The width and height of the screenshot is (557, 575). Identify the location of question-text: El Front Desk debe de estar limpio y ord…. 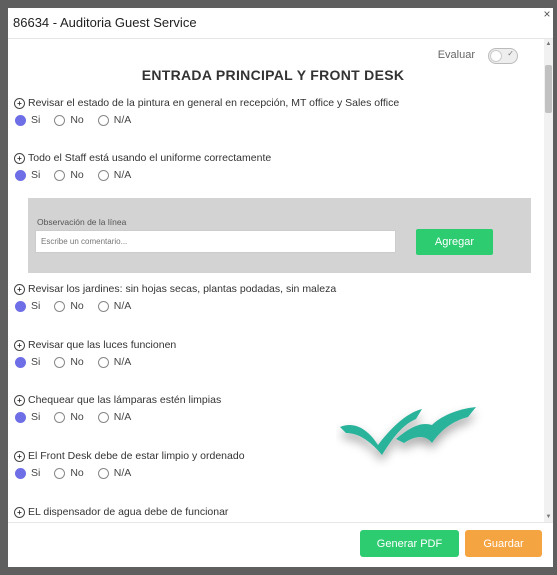
(136, 456).